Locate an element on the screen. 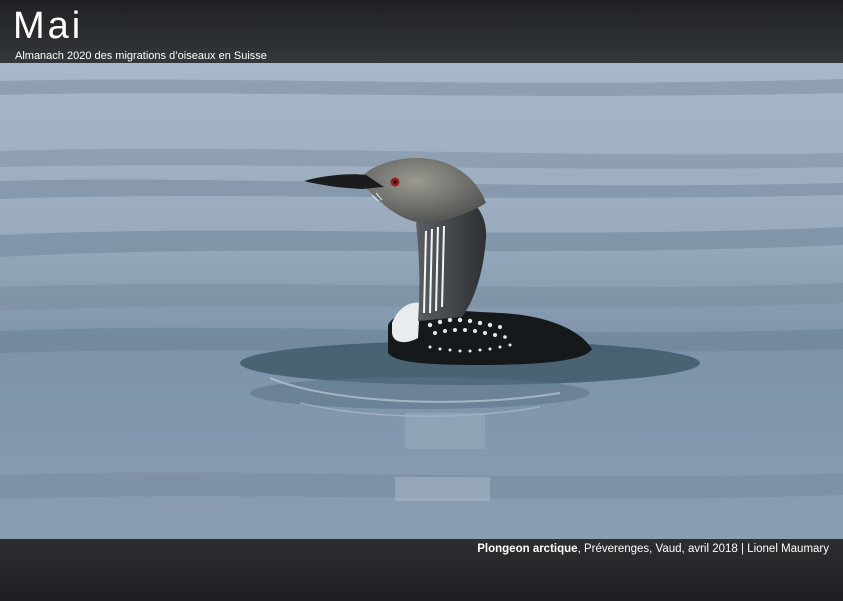 The height and width of the screenshot is (601, 843). month-title: Mai is located at coordinates (48, 26).